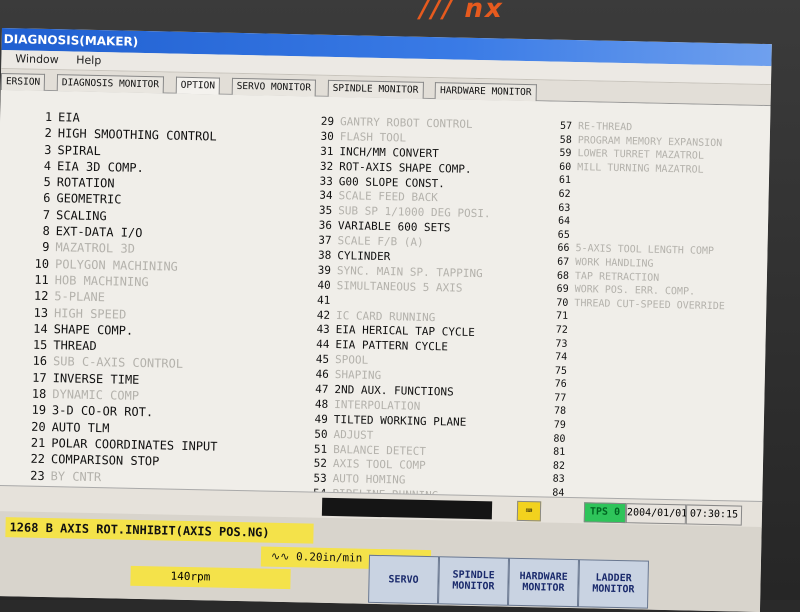  I want to click on menu-window: Window, so click(37, 59).